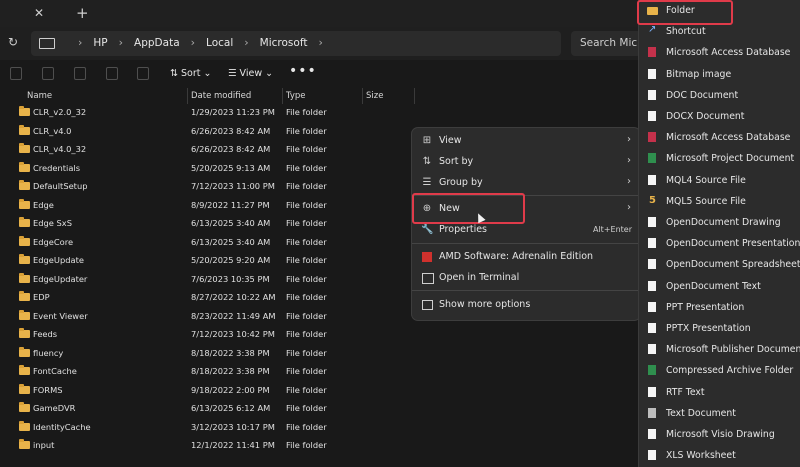 The height and width of the screenshot is (467, 800). What do you see at coordinates (48, 389) in the screenshot?
I see `file-name: FORMS` at bounding box center [48, 389].